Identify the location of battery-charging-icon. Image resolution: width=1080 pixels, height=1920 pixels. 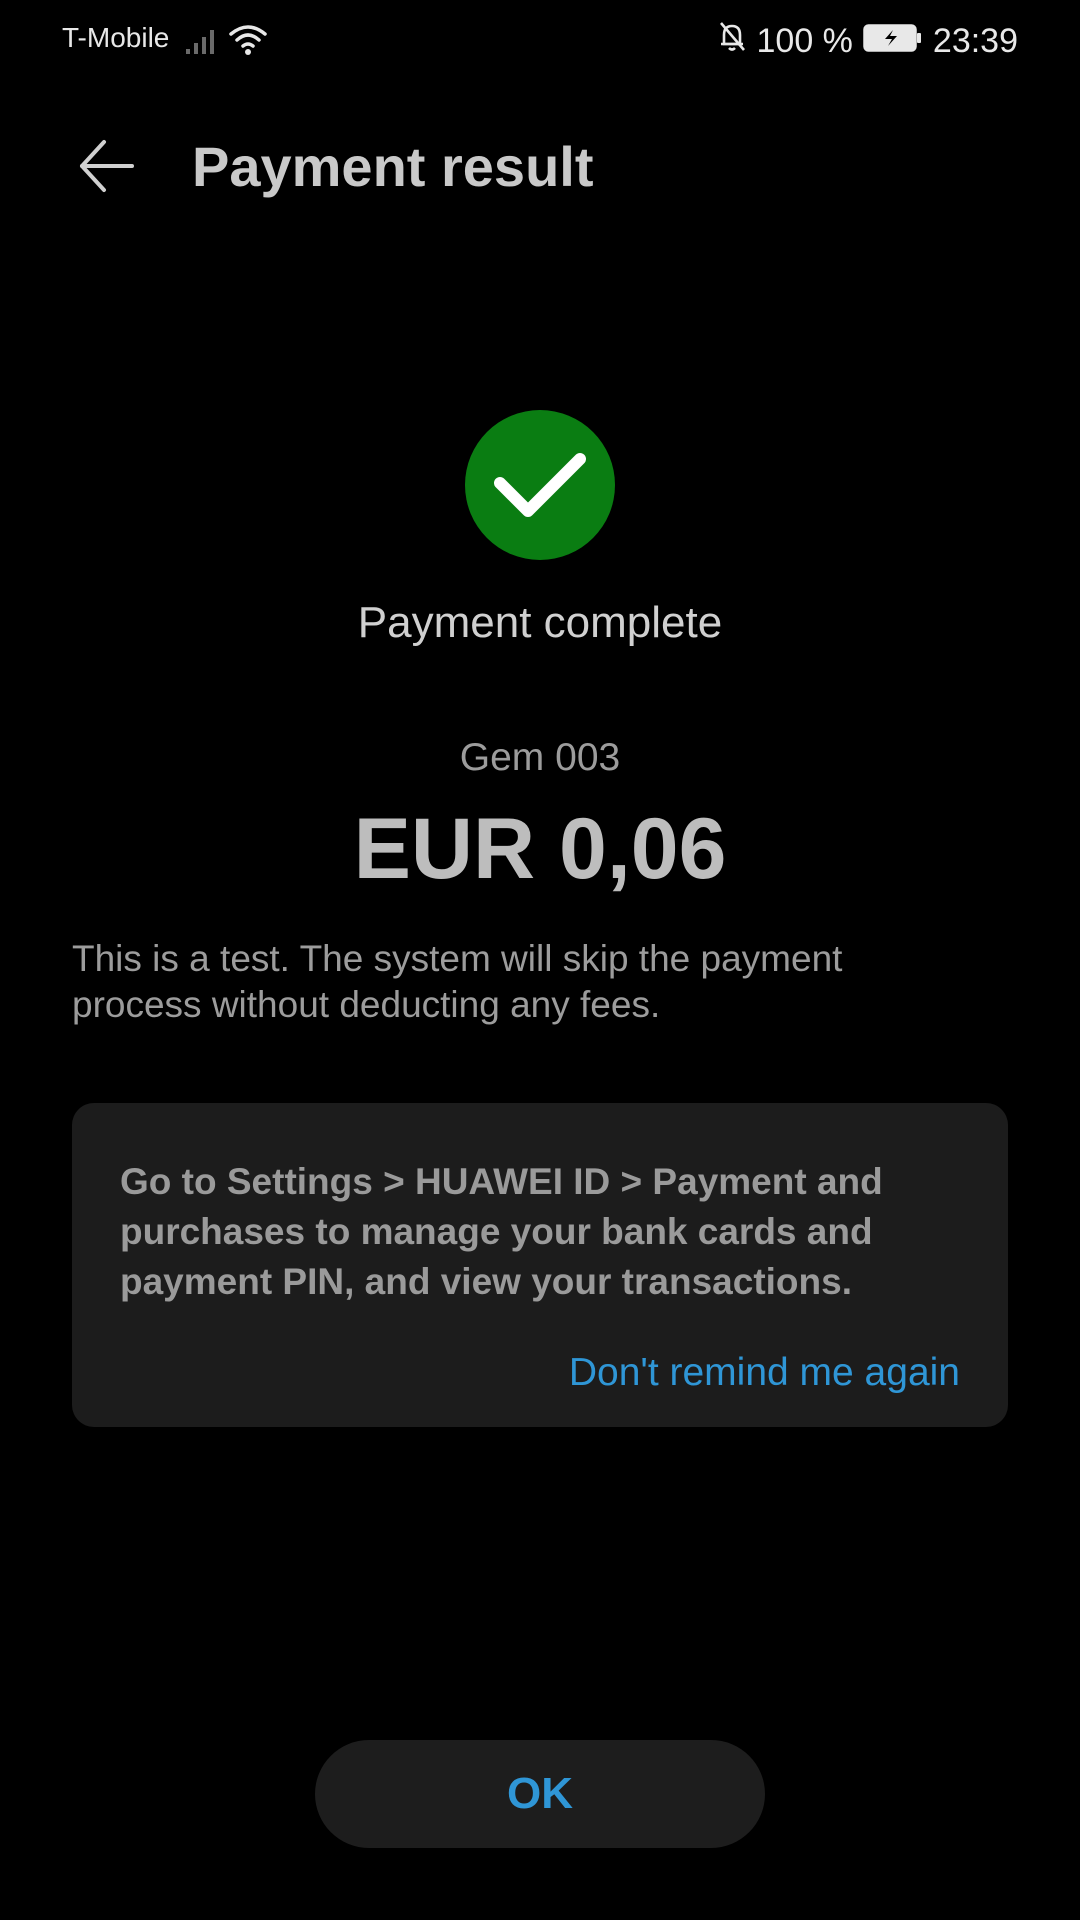
(893, 41).